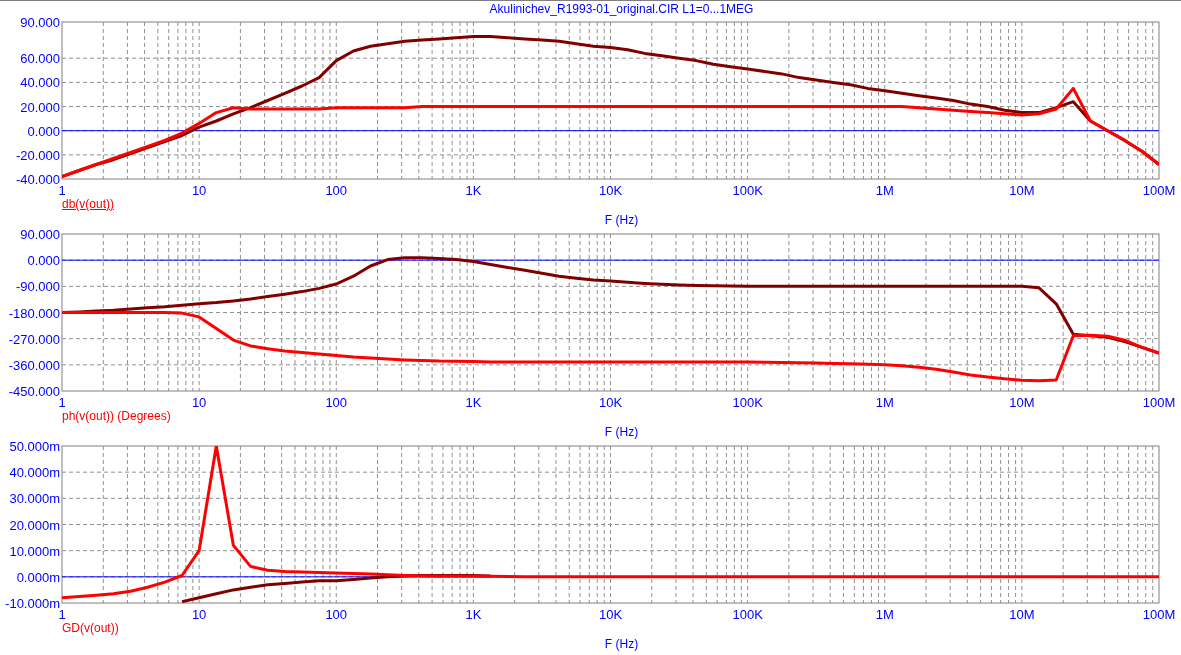 The height and width of the screenshot is (655, 1181). Describe the element at coordinates (32, 603) in the screenshot. I see `axis-tick-label: -10.000m` at that location.